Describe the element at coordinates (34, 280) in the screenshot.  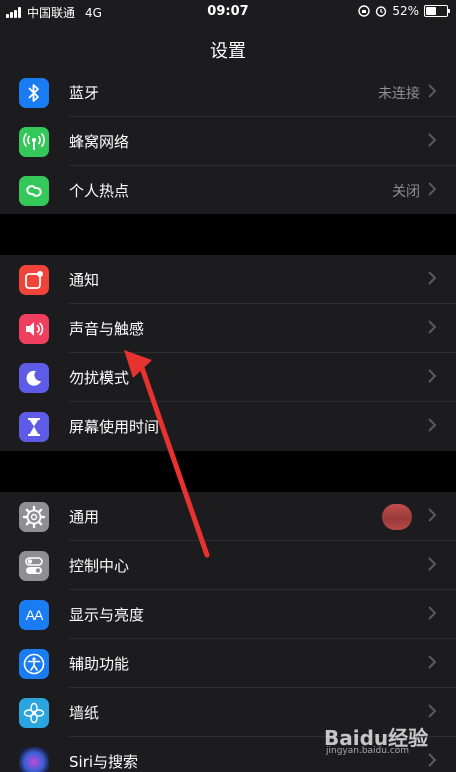
I see `notification-icon` at that location.